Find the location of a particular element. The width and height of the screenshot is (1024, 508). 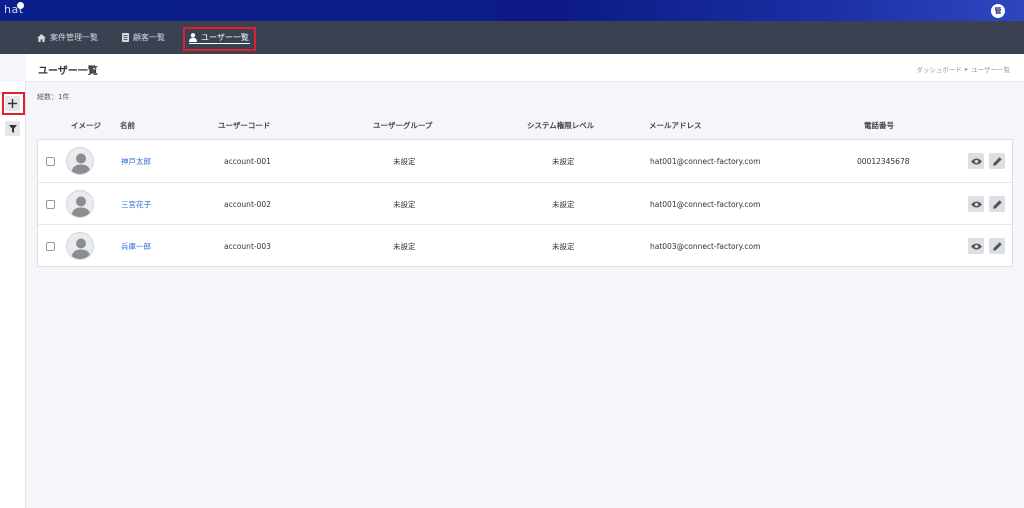

document-icon is located at coordinates (125, 37).